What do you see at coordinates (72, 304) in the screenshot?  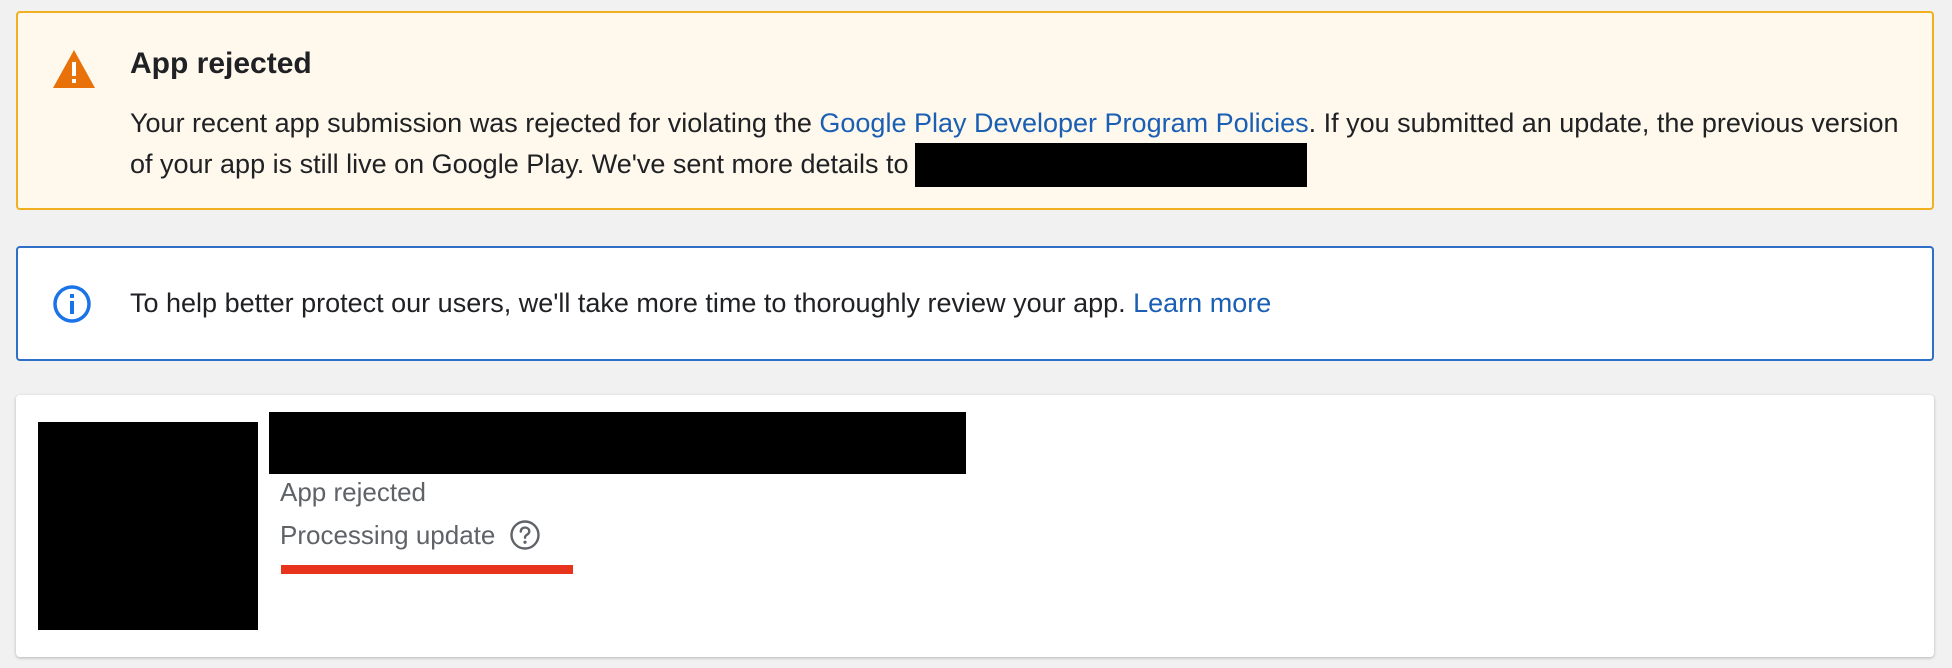 I see `info-circle-icon` at bounding box center [72, 304].